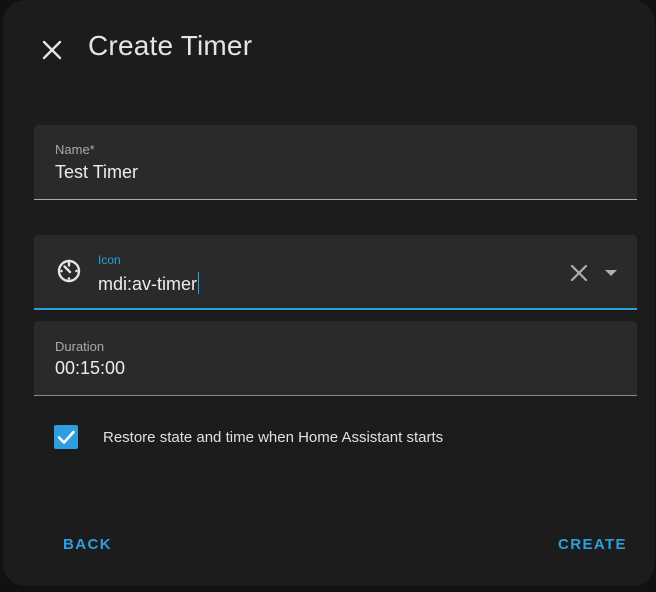 The width and height of the screenshot is (656, 592). What do you see at coordinates (80, 346) in the screenshot?
I see `duration-field-label: Duration` at bounding box center [80, 346].